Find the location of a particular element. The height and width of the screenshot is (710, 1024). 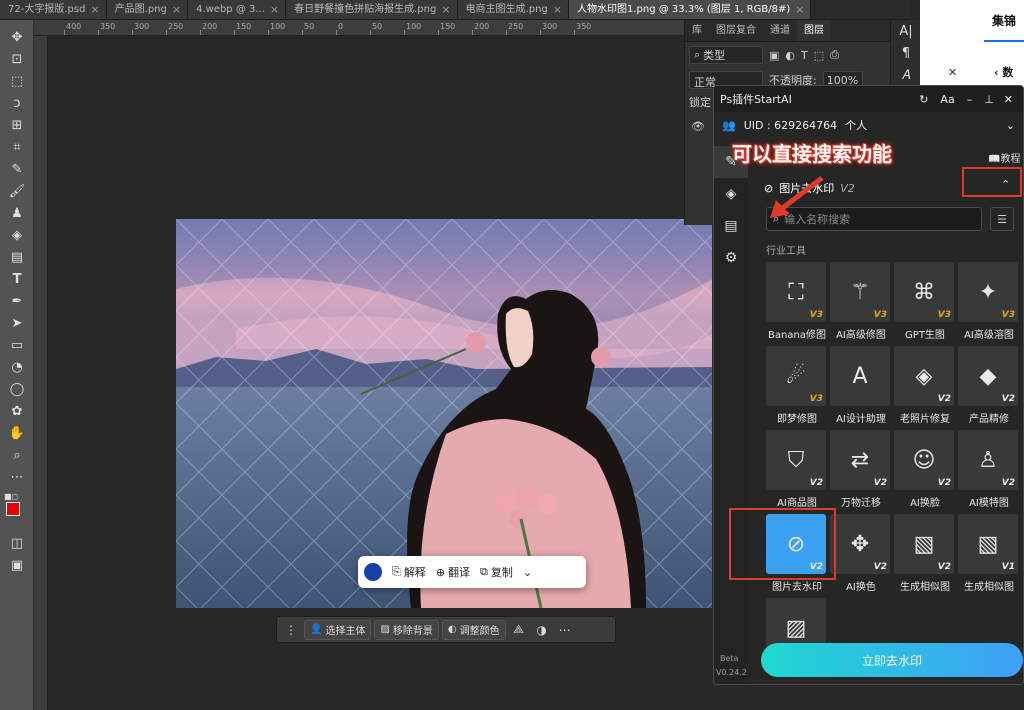

adjust-color-button: ◐ 调整颜色 is located at coordinates (473, 629).